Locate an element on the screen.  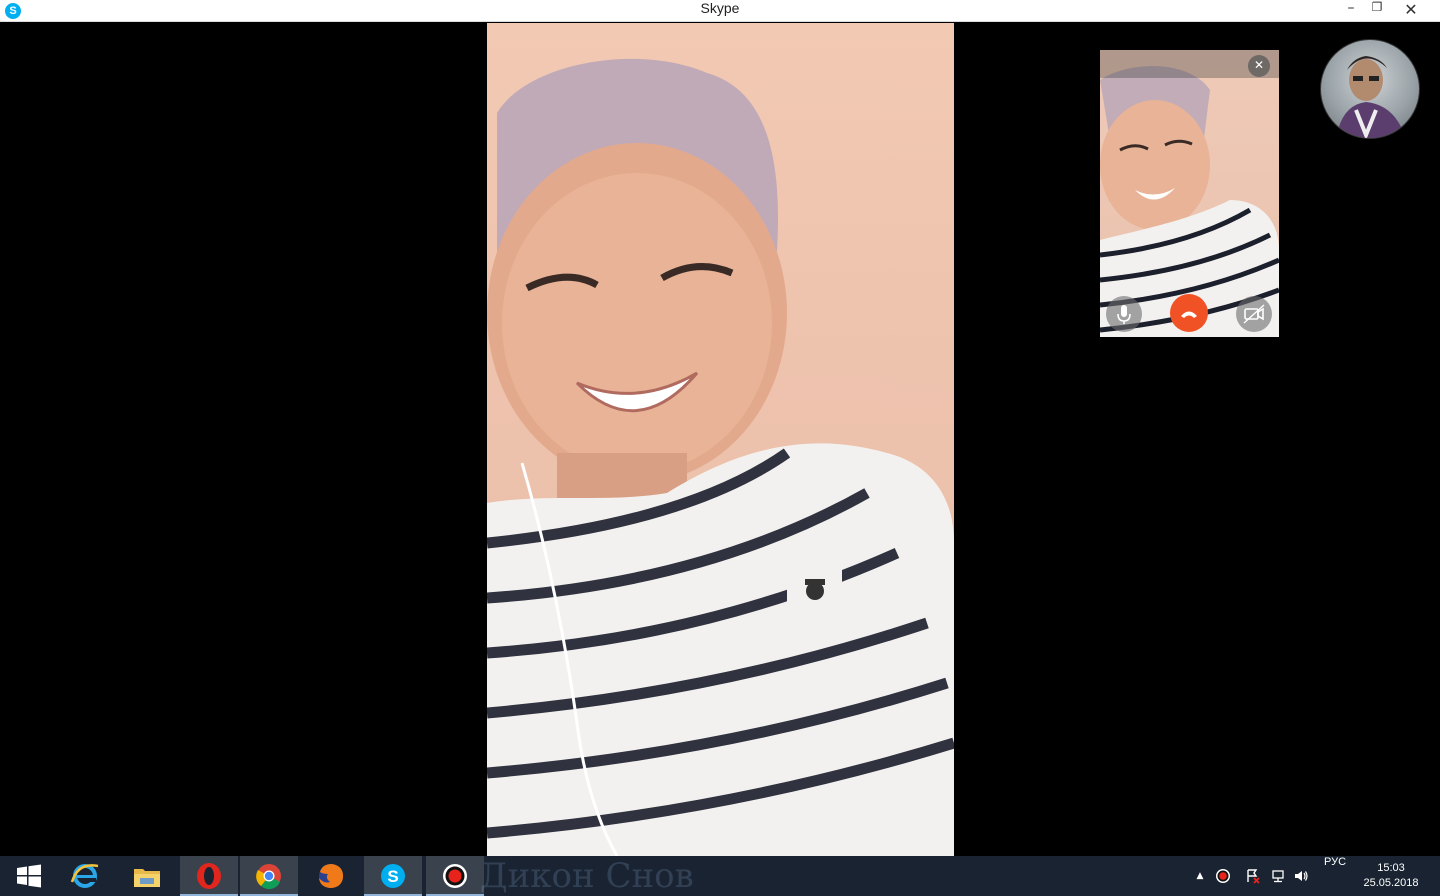
microphone-button is located at coordinates (1124, 314).